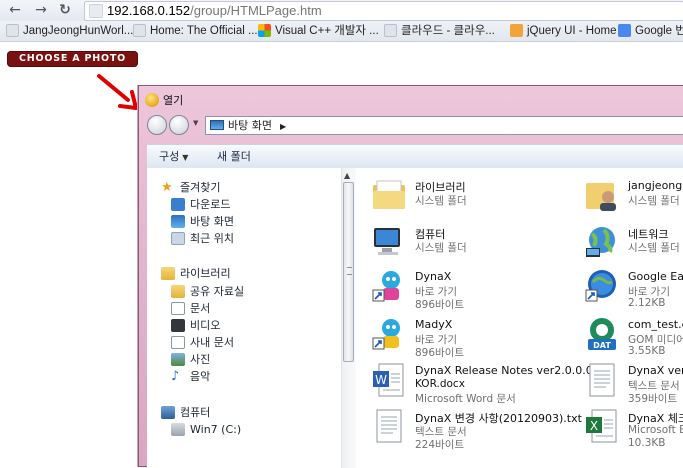 The image size is (683, 468). I want to click on file-tile: DAT com_test.dat GOM 미디어 3.55KB, so click(633, 338).